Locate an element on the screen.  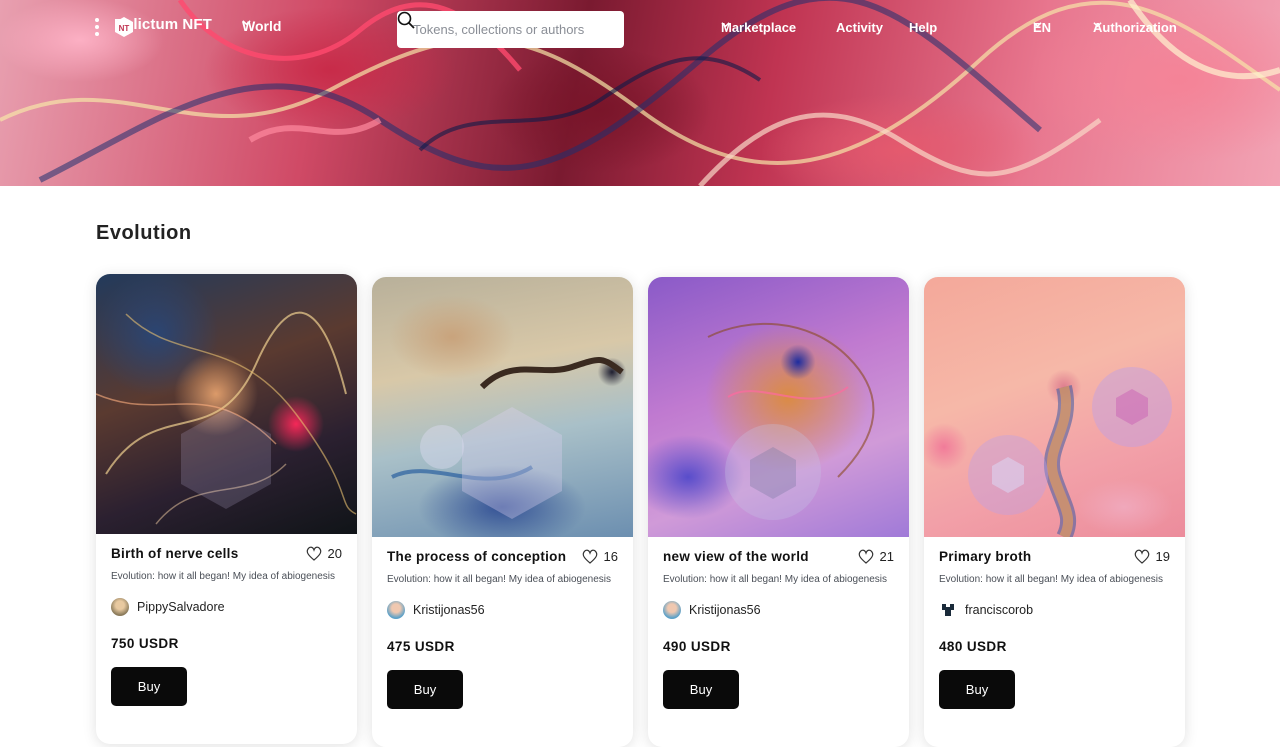
nav-help: Help is located at coordinates (923, 27).